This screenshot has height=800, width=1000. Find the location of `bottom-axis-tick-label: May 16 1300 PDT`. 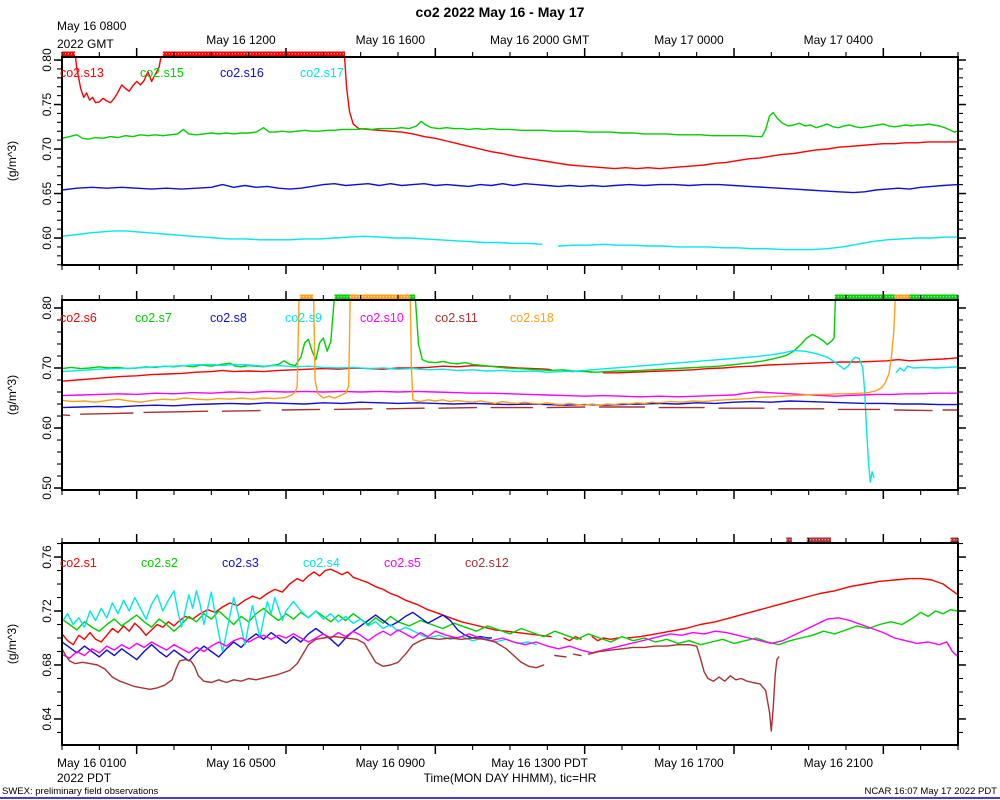

bottom-axis-tick-label: May 16 1300 PDT is located at coordinates (539, 763).